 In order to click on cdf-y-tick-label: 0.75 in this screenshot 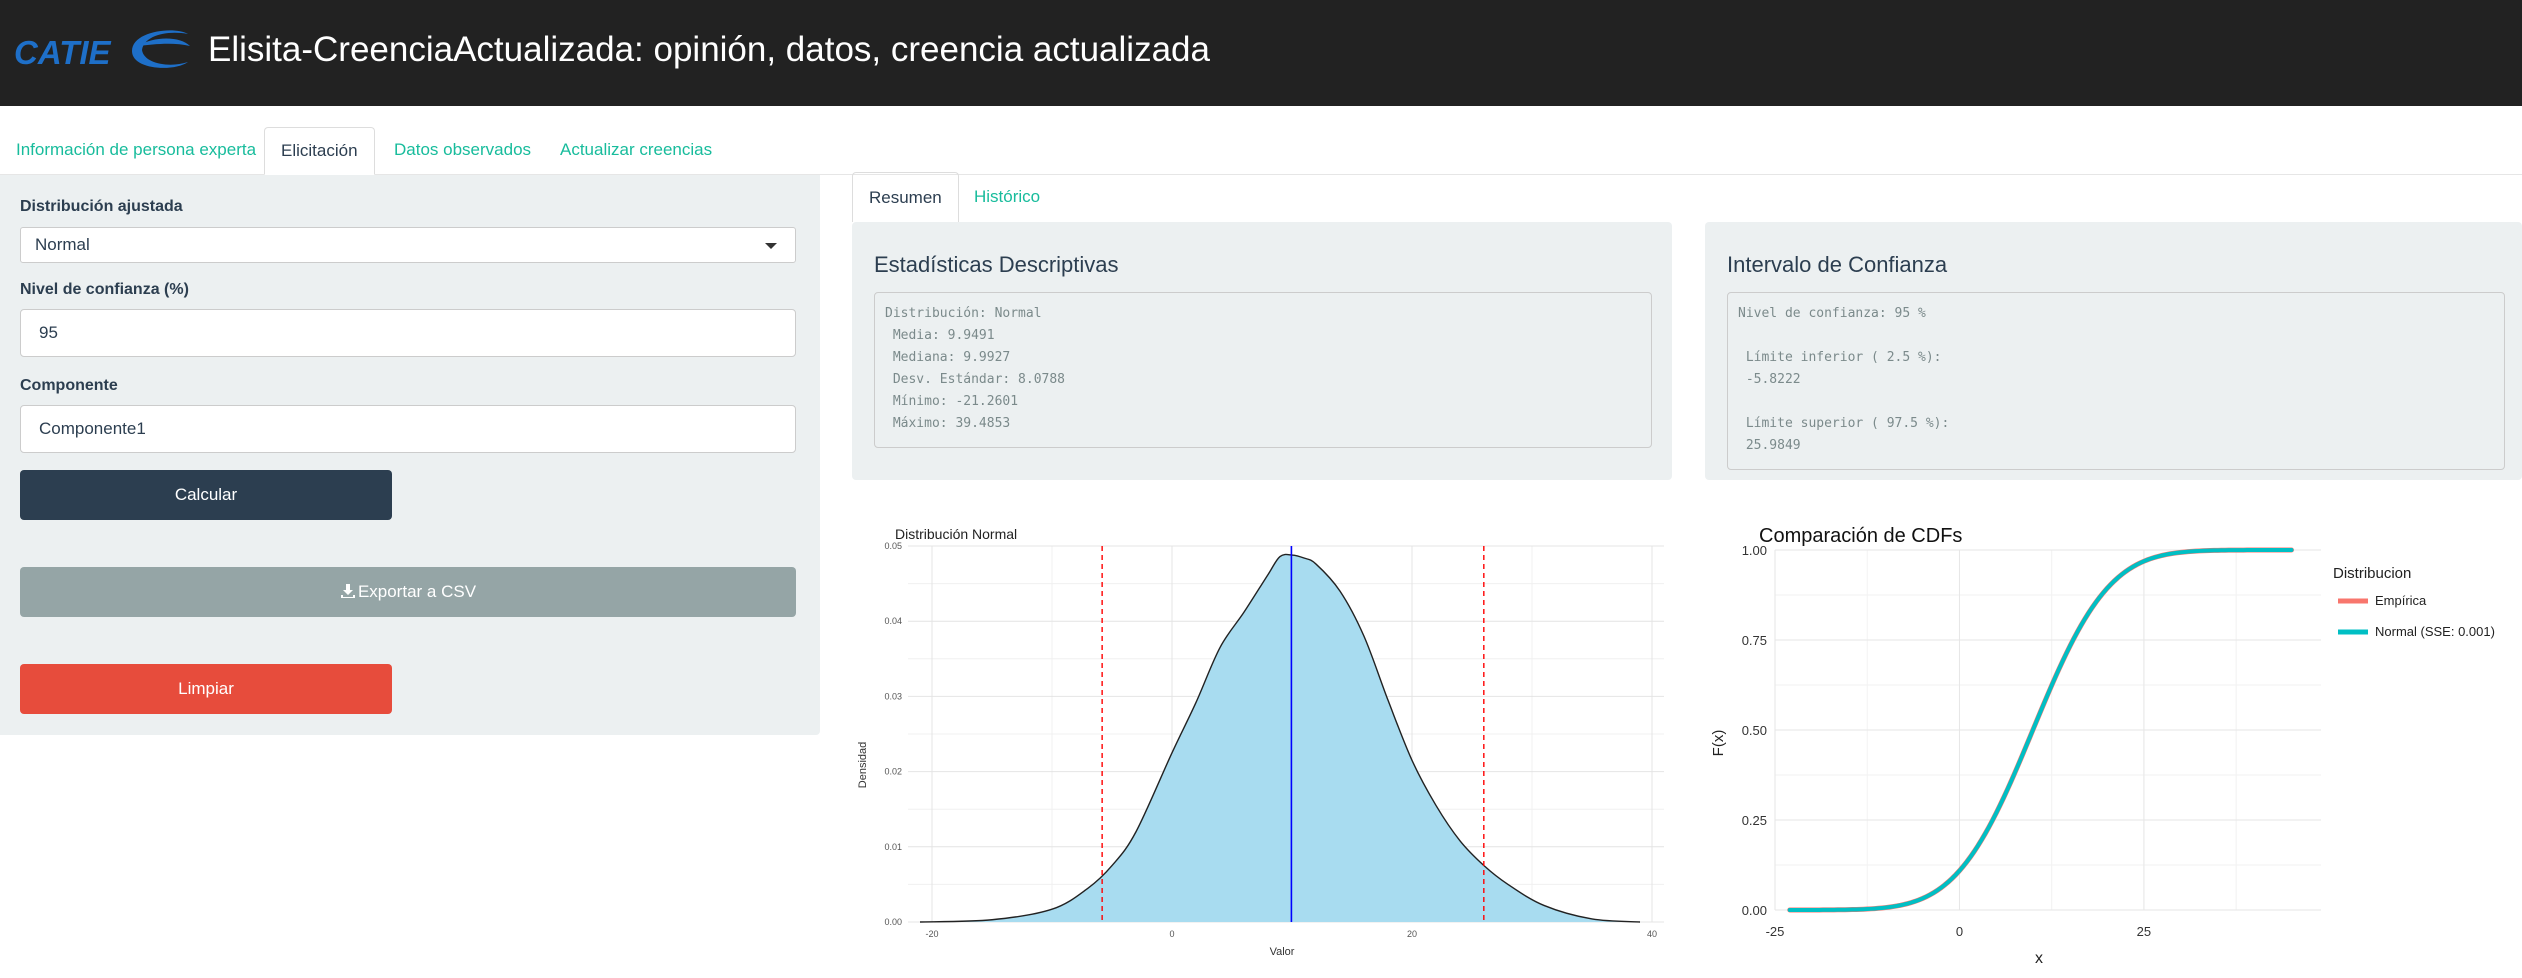, I will do `click(1754, 640)`.